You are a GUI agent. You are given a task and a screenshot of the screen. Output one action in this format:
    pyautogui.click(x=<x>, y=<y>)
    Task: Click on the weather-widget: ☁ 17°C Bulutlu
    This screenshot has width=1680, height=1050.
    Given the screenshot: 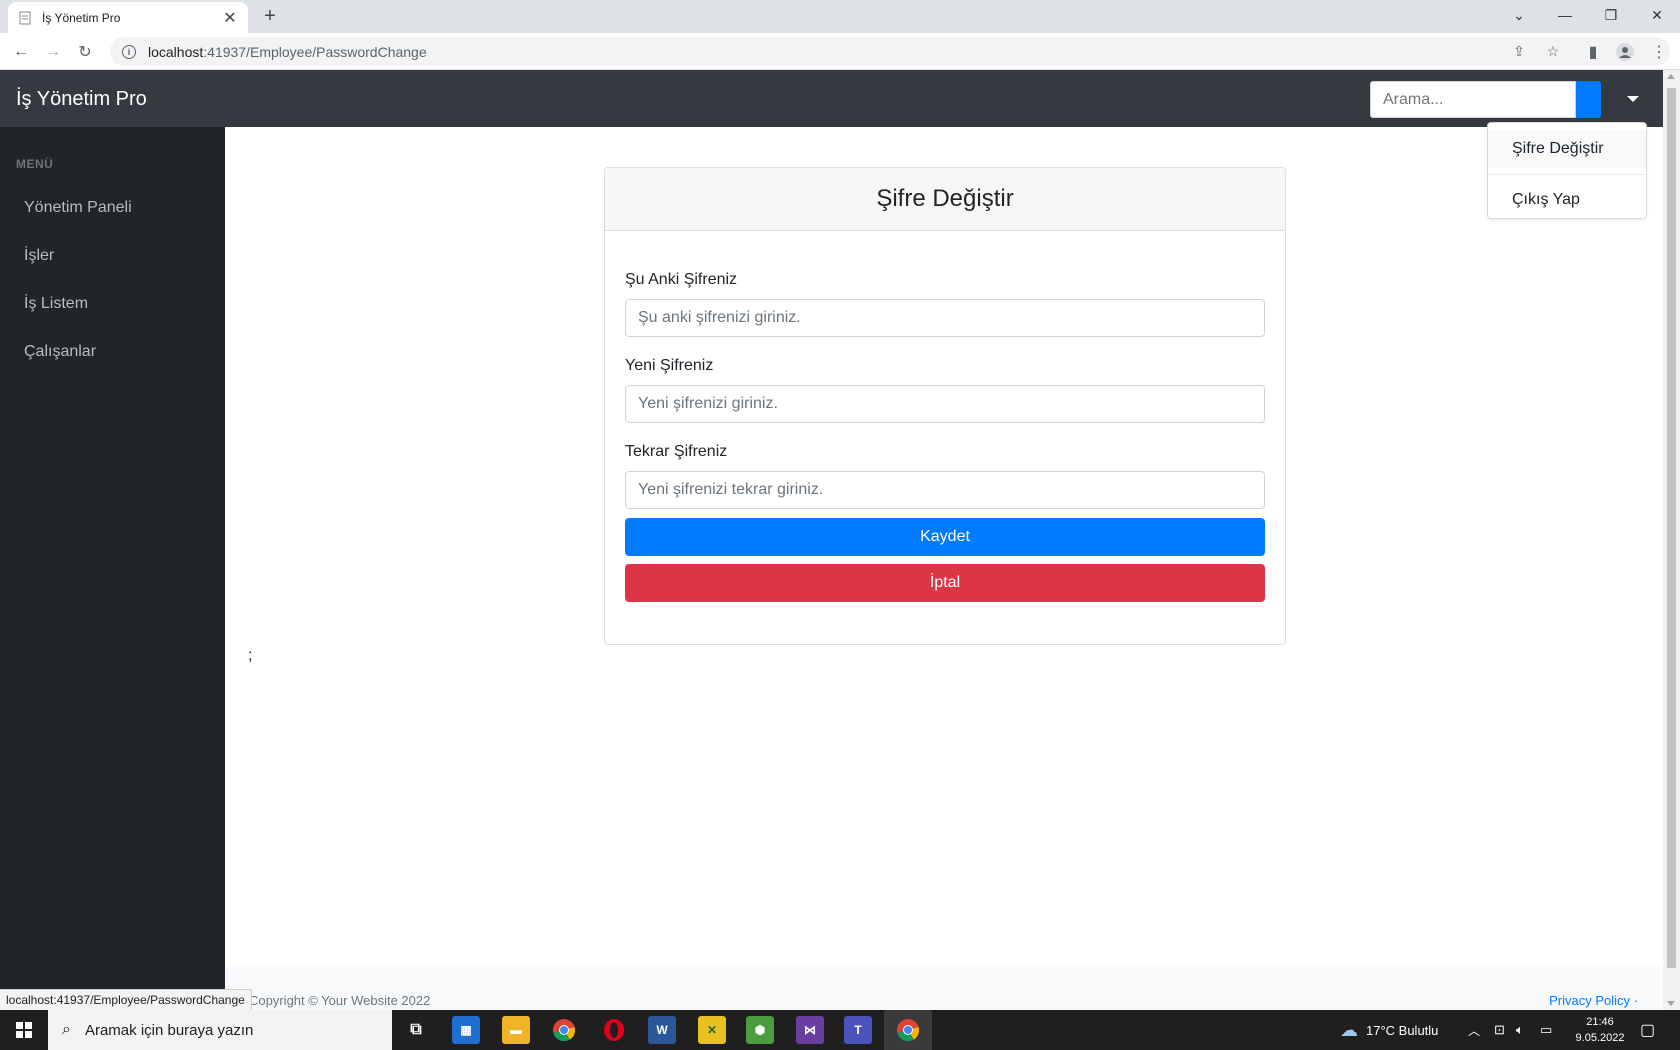 What is the action you would take?
    pyautogui.click(x=1389, y=1030)
    